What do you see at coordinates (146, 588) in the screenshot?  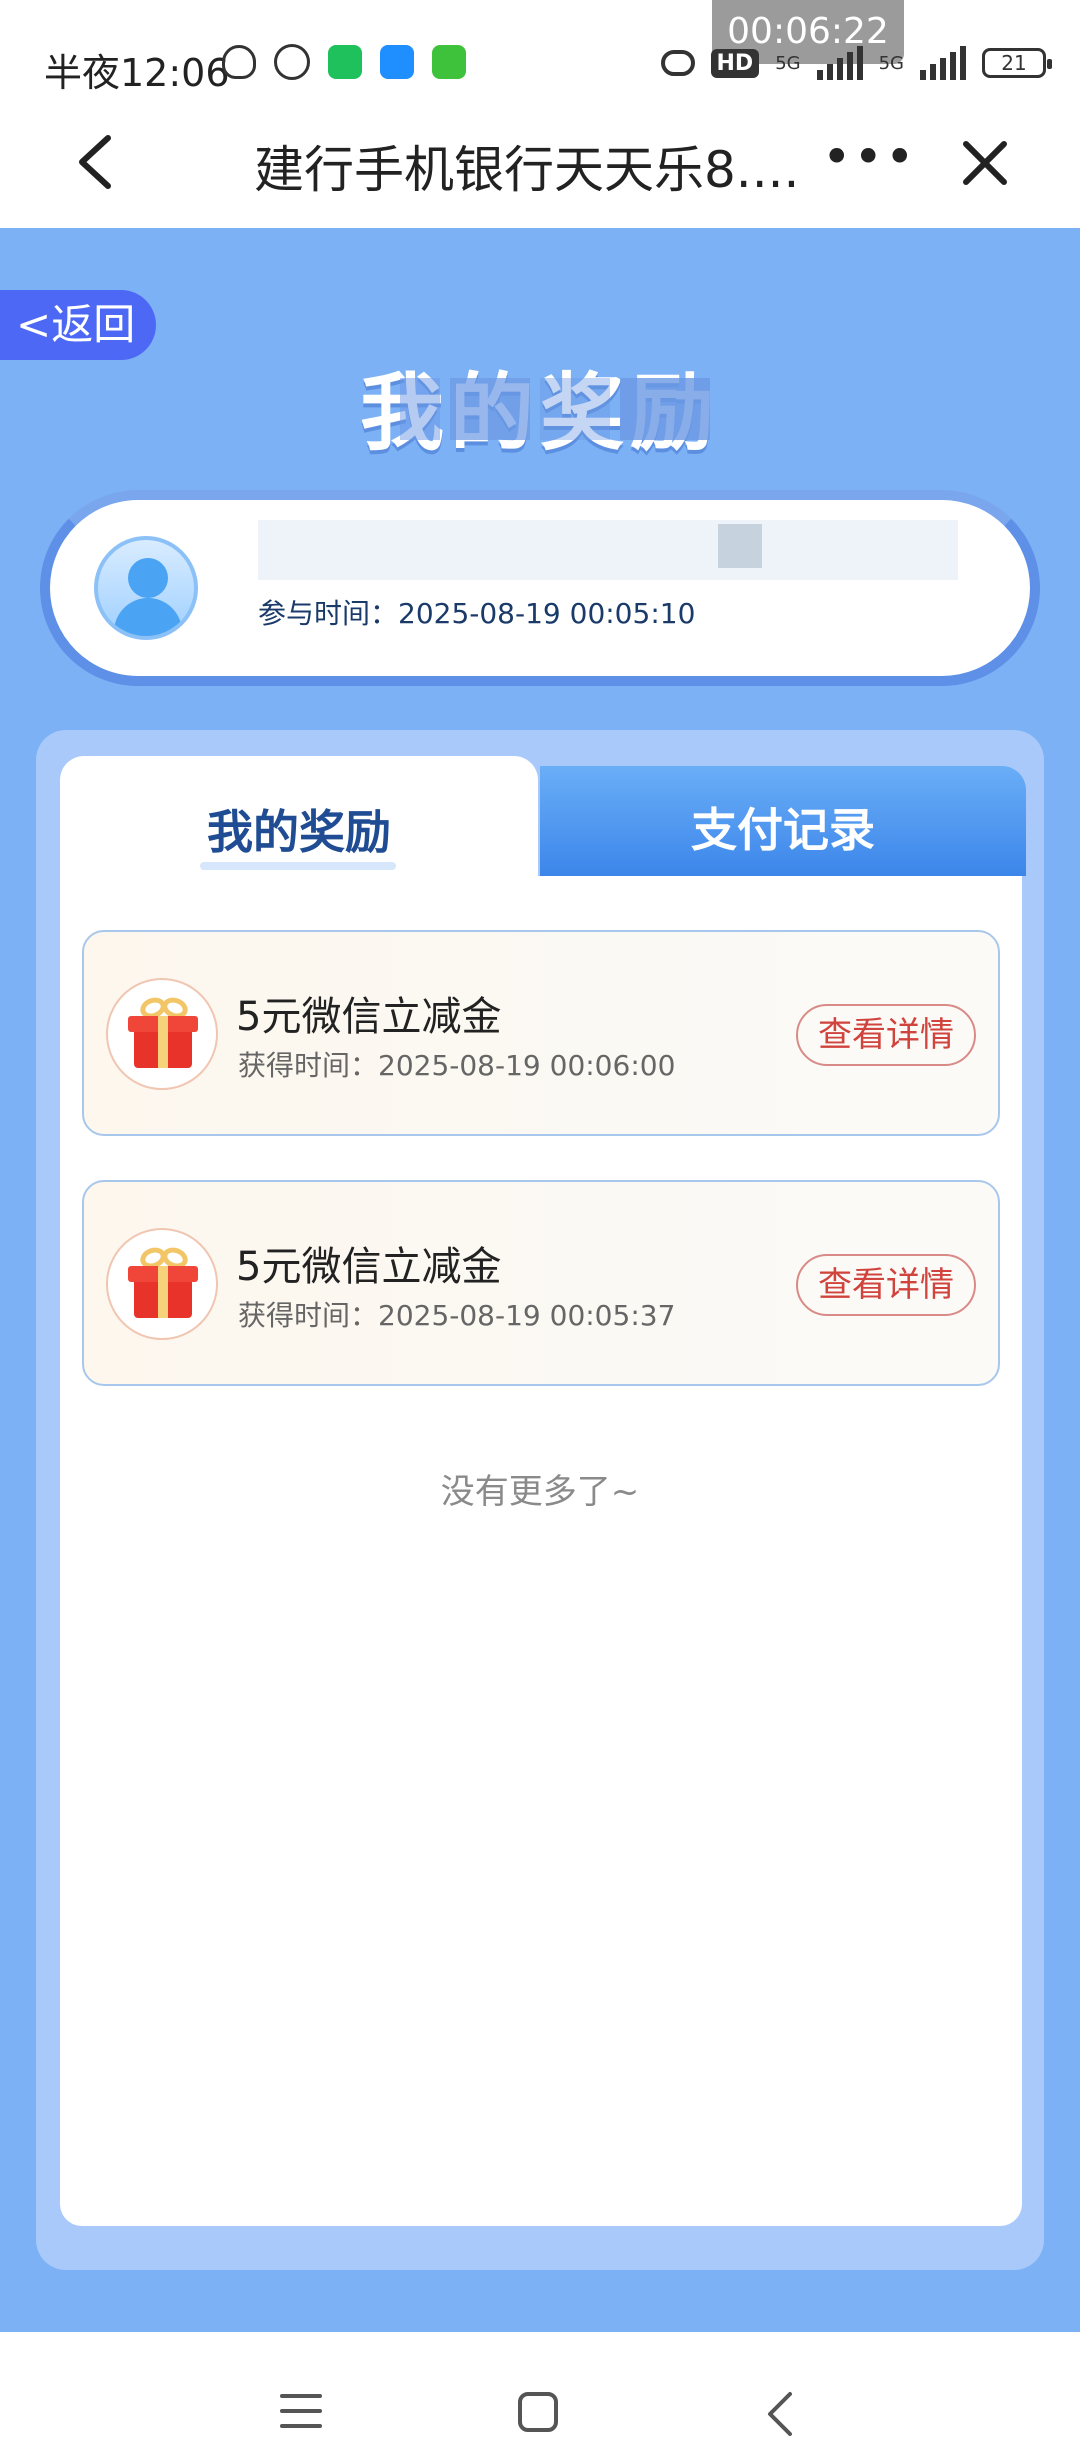 I see `avatar` at bounding box center [146, 588].